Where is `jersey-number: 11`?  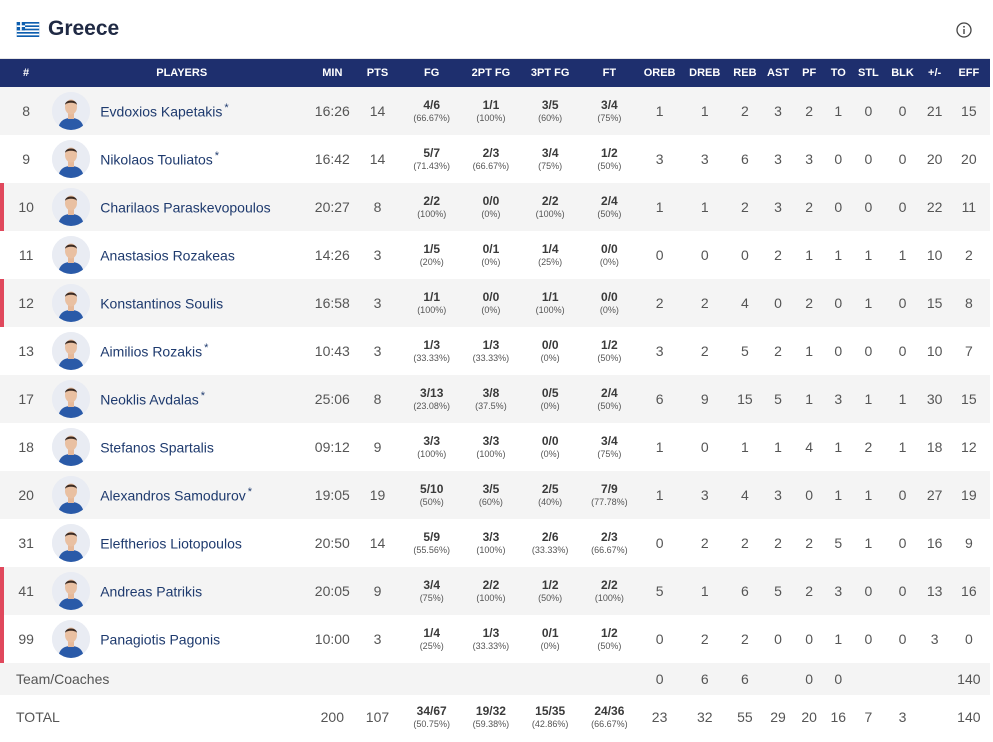
jersey-number: 11 is located at coordinates (26, 255).